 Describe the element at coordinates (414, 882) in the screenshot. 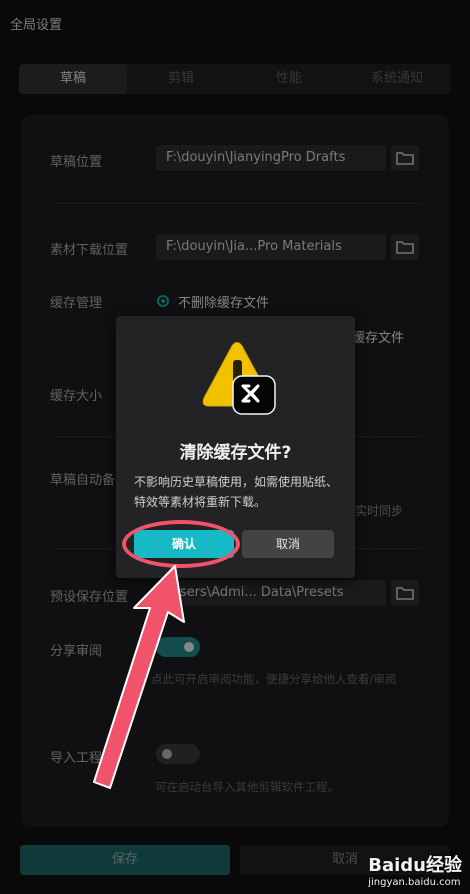

I see `watermark-url: jingyan.baidu.com` at that location.